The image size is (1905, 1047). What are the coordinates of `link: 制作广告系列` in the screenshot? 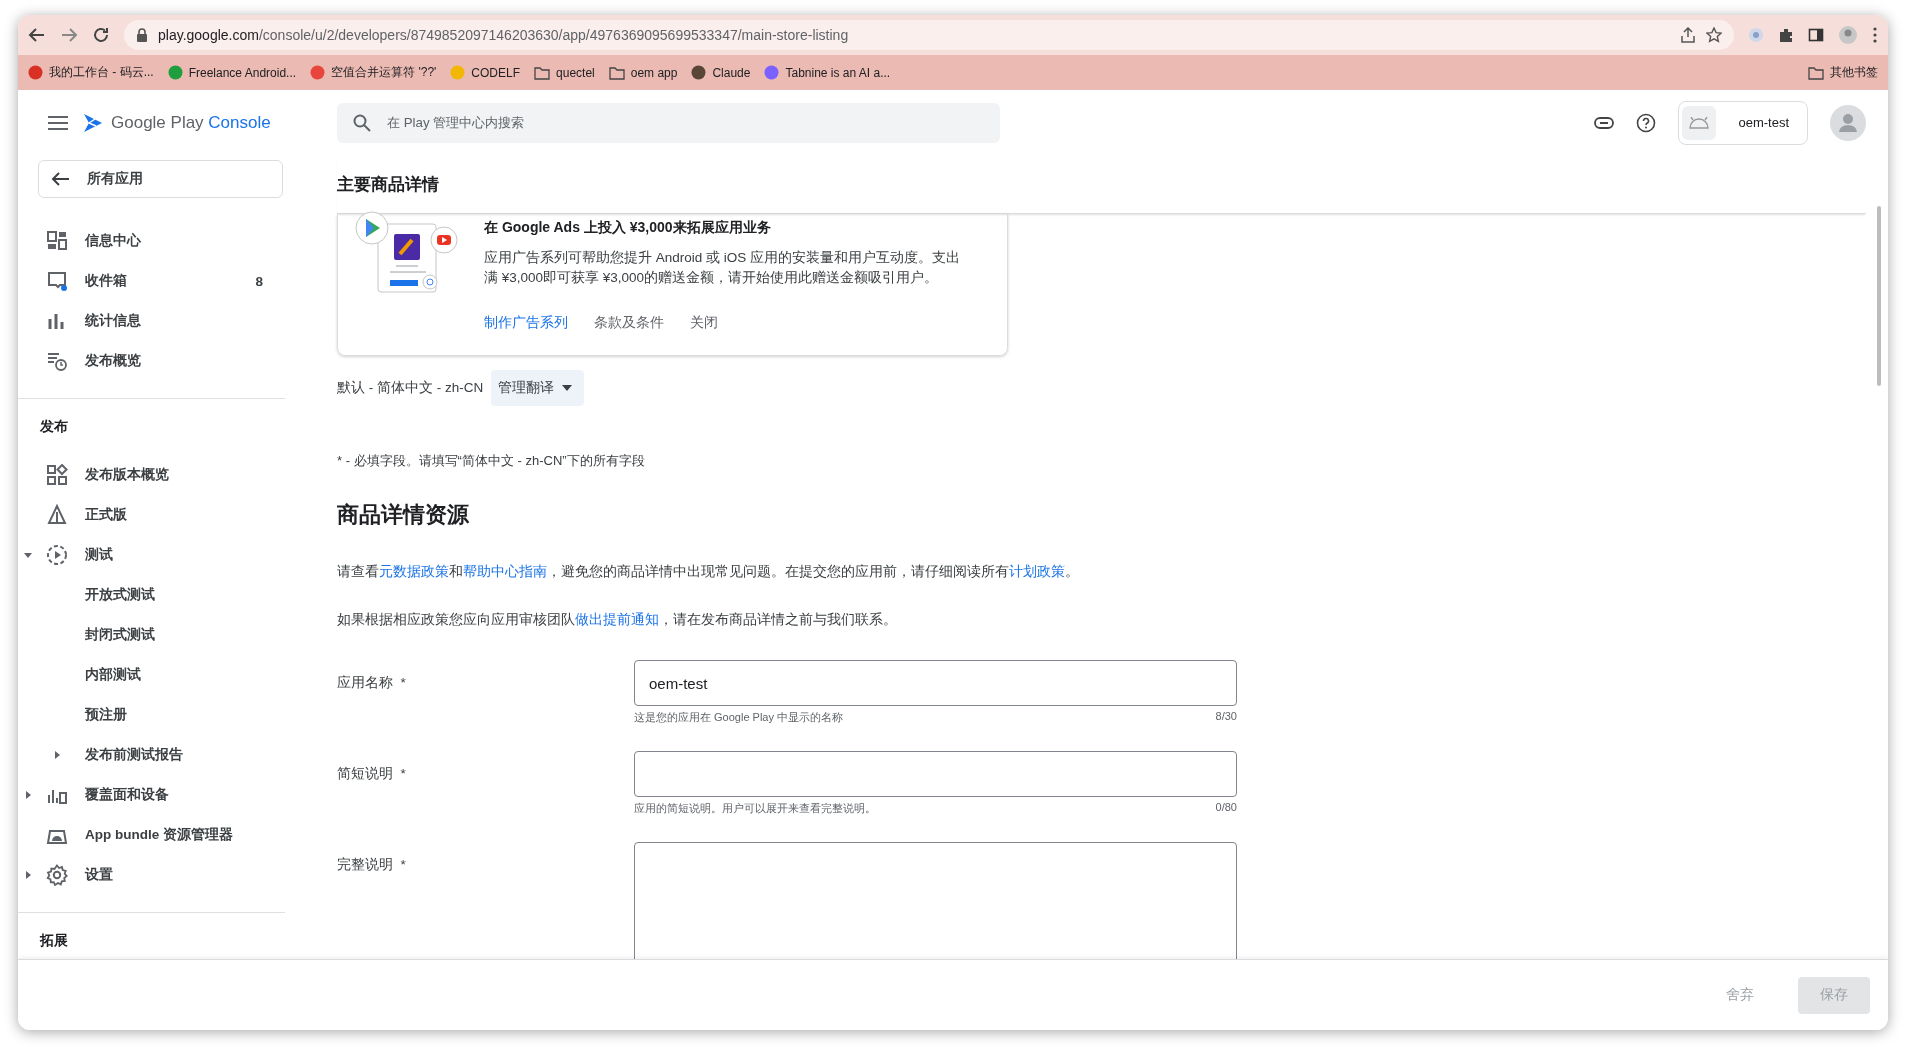 It's located at (526, 323).